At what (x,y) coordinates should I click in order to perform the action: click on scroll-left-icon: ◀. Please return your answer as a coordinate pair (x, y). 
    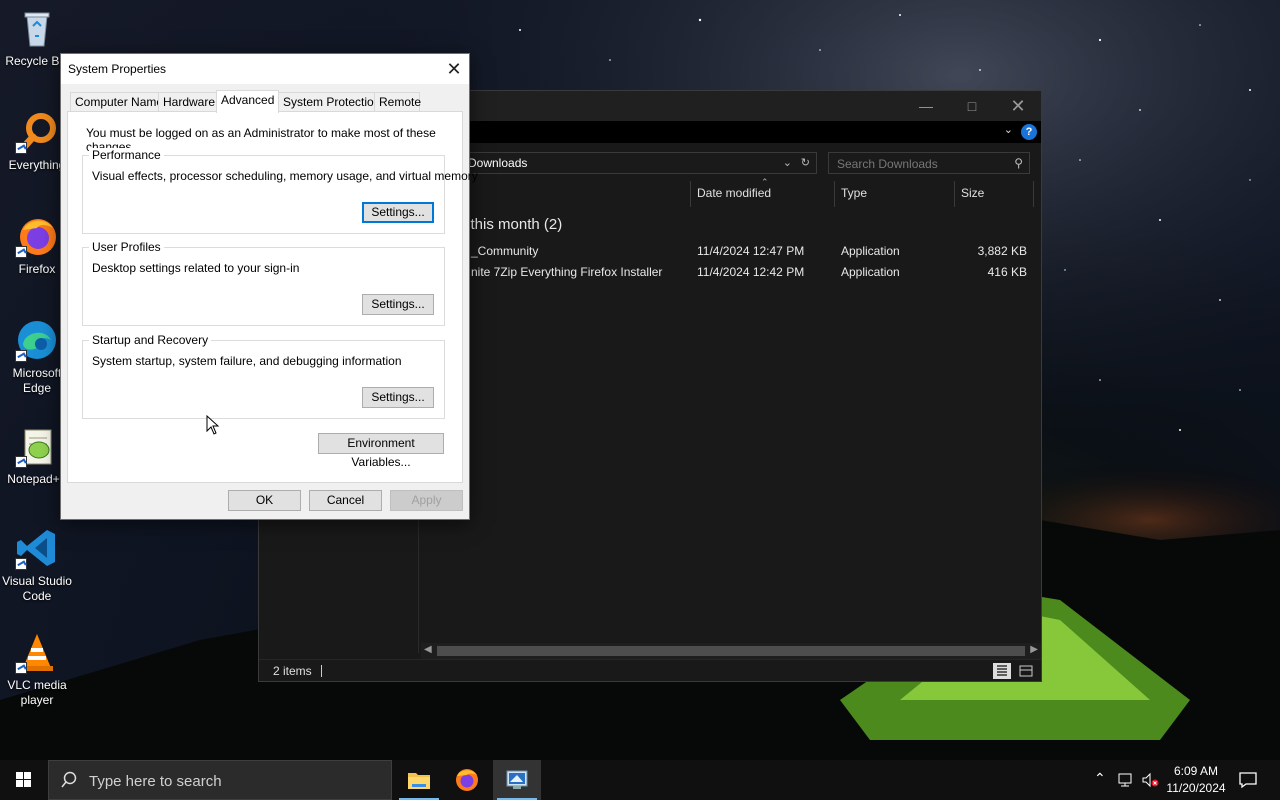
    Looking at the image, I should click on (428, 649).